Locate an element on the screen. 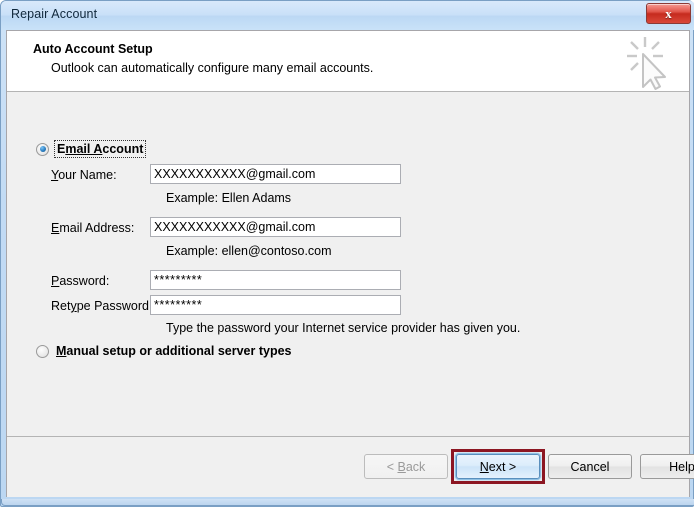  close-button: x is located at coordinates (668, 13).